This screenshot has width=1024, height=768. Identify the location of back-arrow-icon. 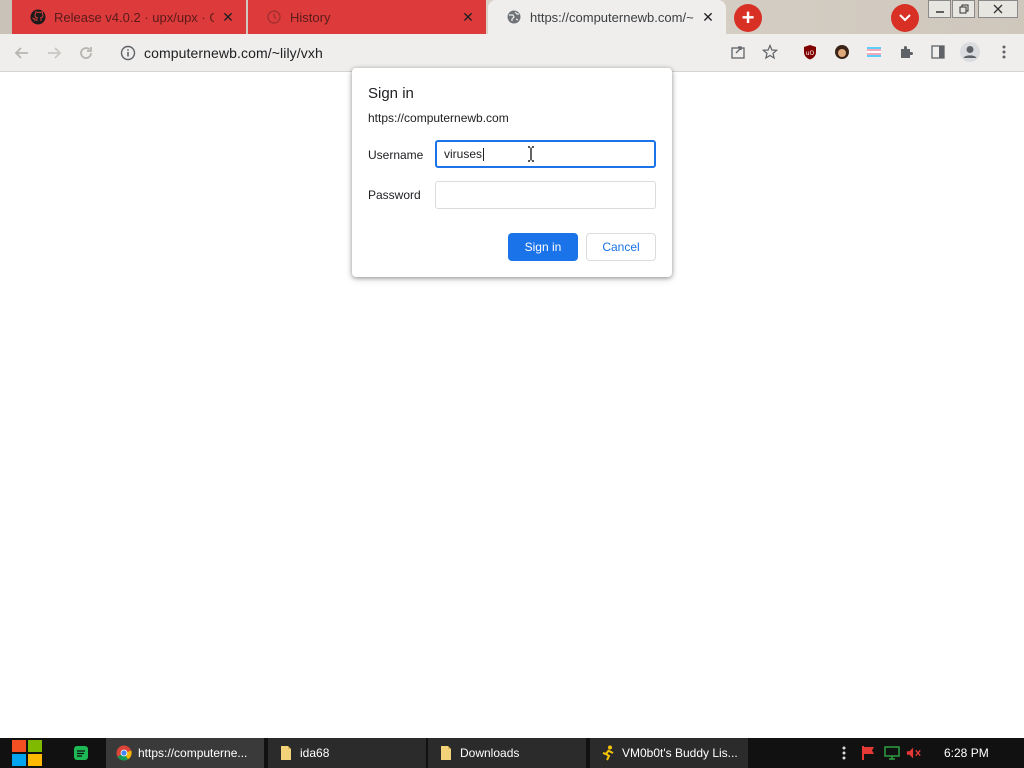
(21, 53).